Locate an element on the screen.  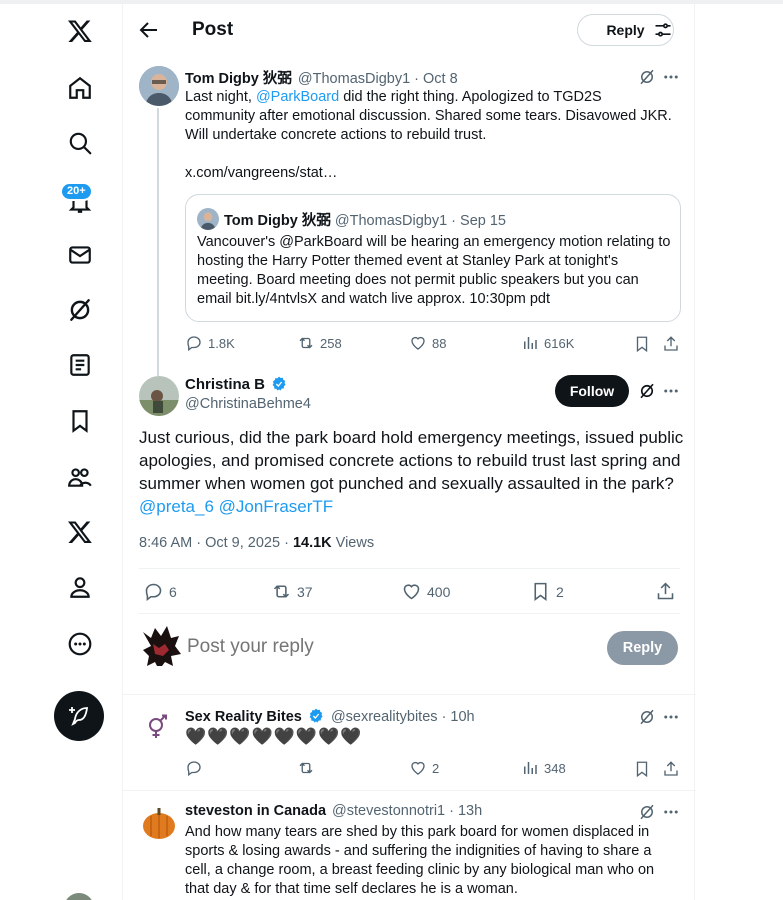
reply1-text: 🖤🖤🖤🖤🖤🖤🖤🖤 is located at coordinates (274, 736).